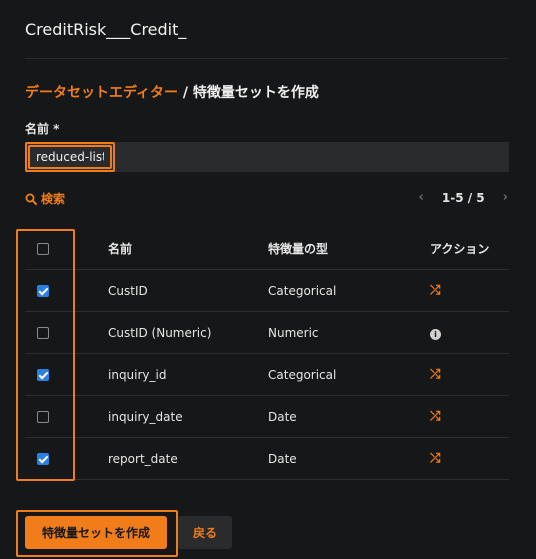  Describe the element at coordinates (50, 249) in the screenshot. I see `select-all-cell` at that location.